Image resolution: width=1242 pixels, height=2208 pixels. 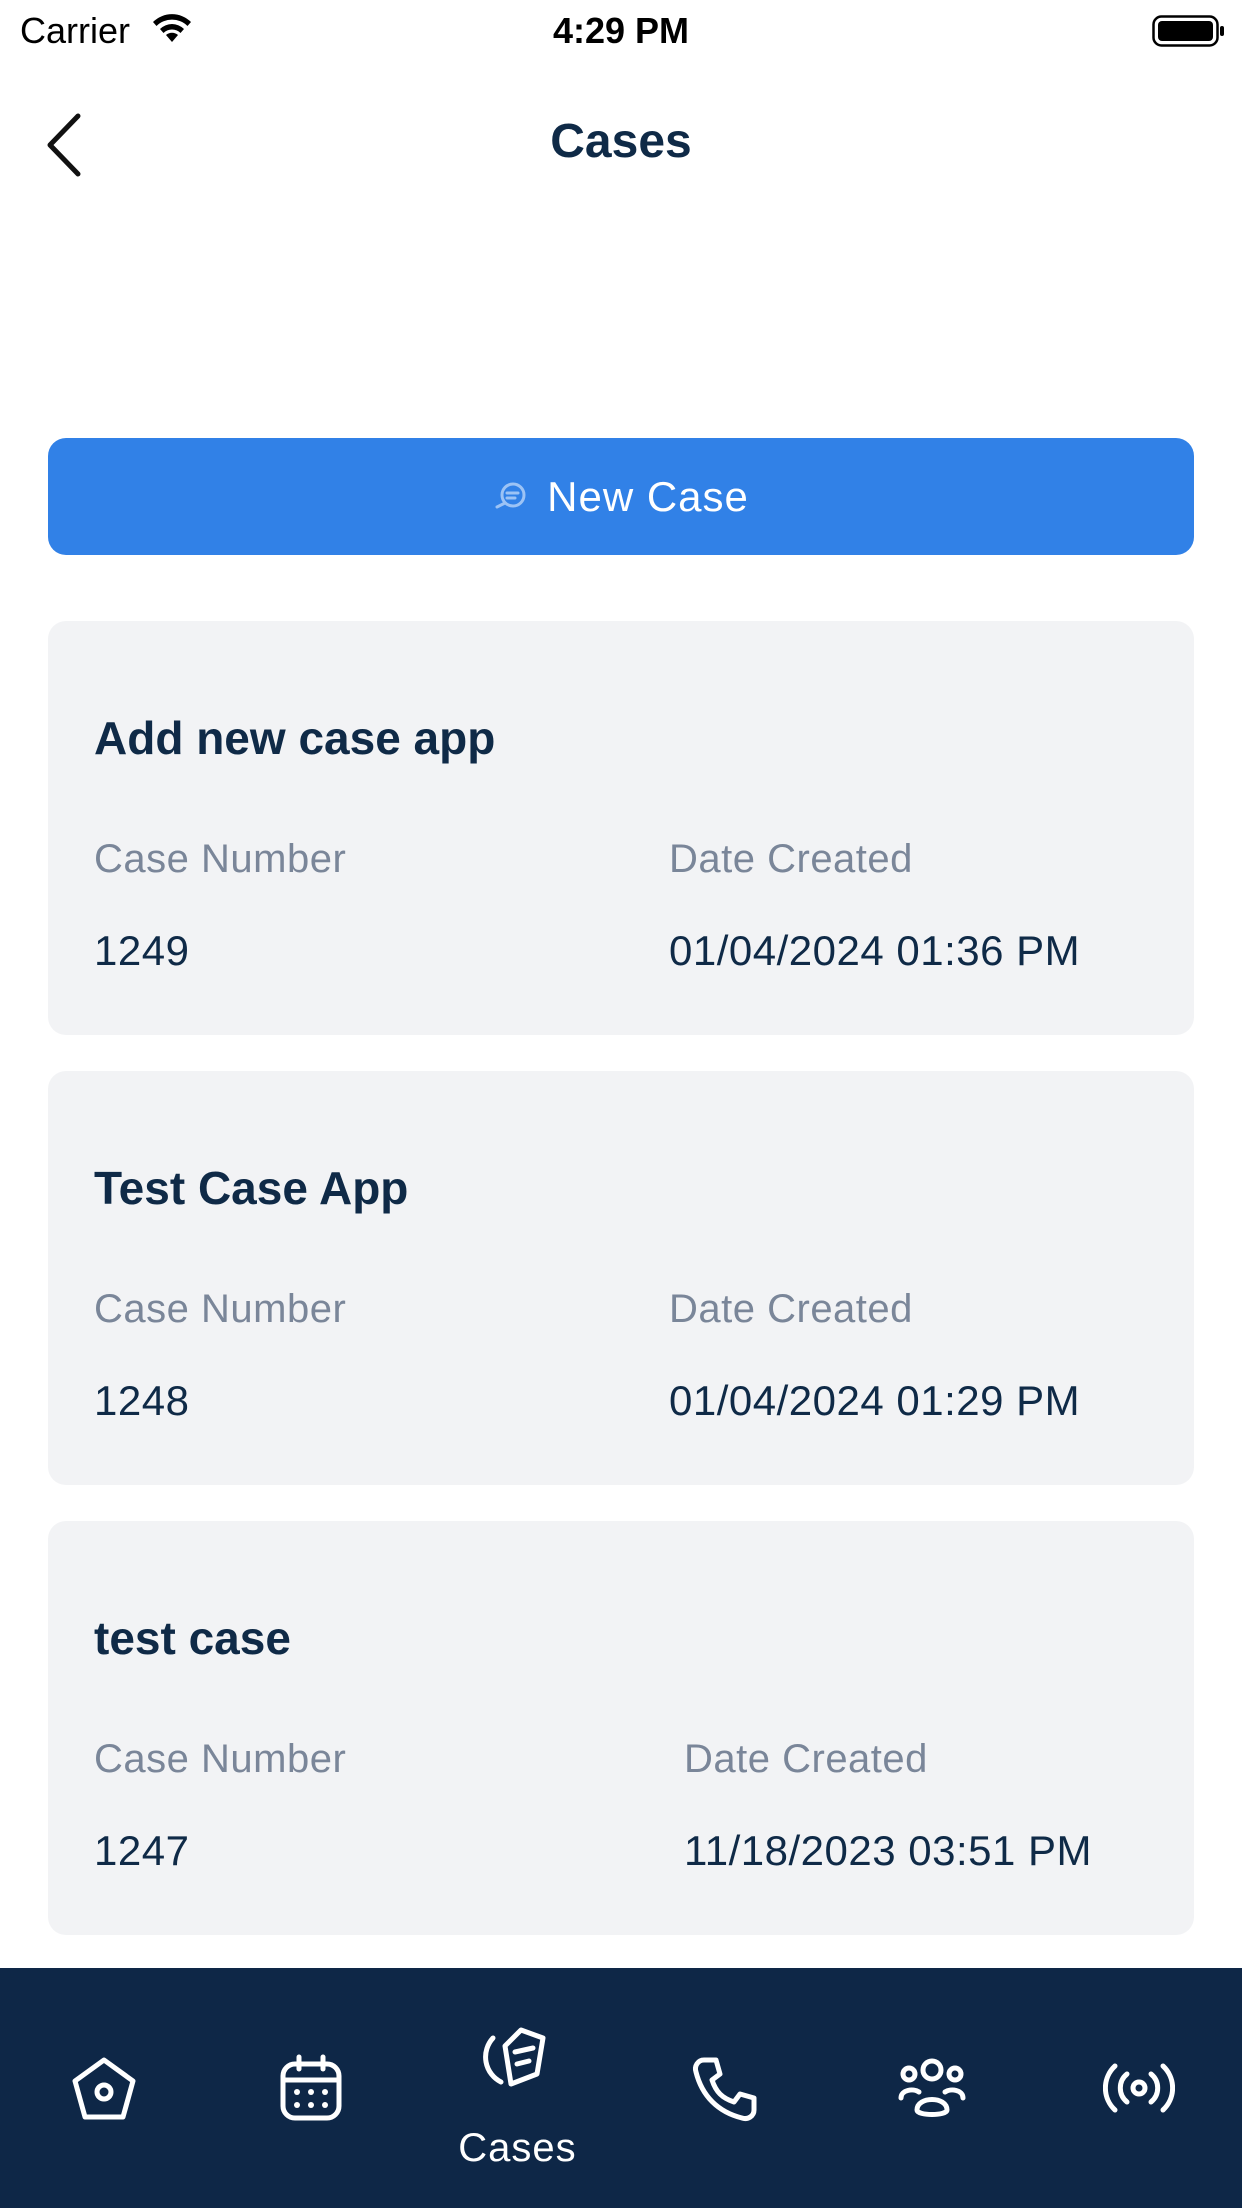 What do you see at coordinates (517, 2148) in the screenshot?
I see `tab-cases-label: Cases` at bounding box center [517, 2148].